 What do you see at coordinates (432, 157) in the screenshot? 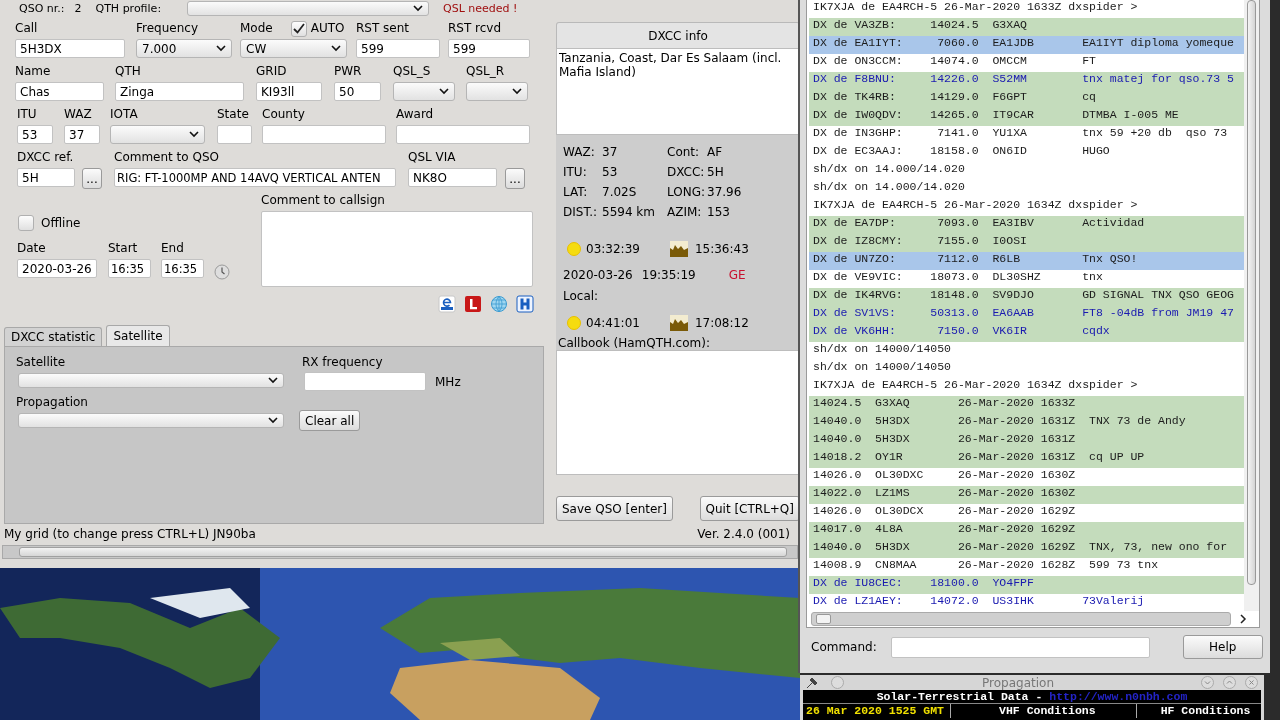
I see `field-label: QSL VIA` at bounding box center [432, 157].